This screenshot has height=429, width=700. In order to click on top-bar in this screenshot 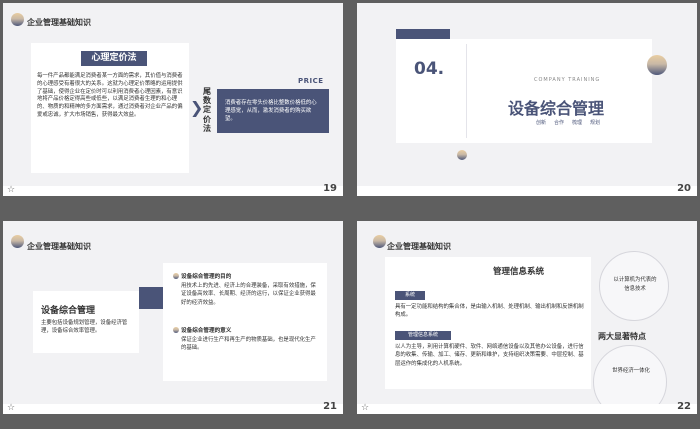, I will do `click(423, 34)`.